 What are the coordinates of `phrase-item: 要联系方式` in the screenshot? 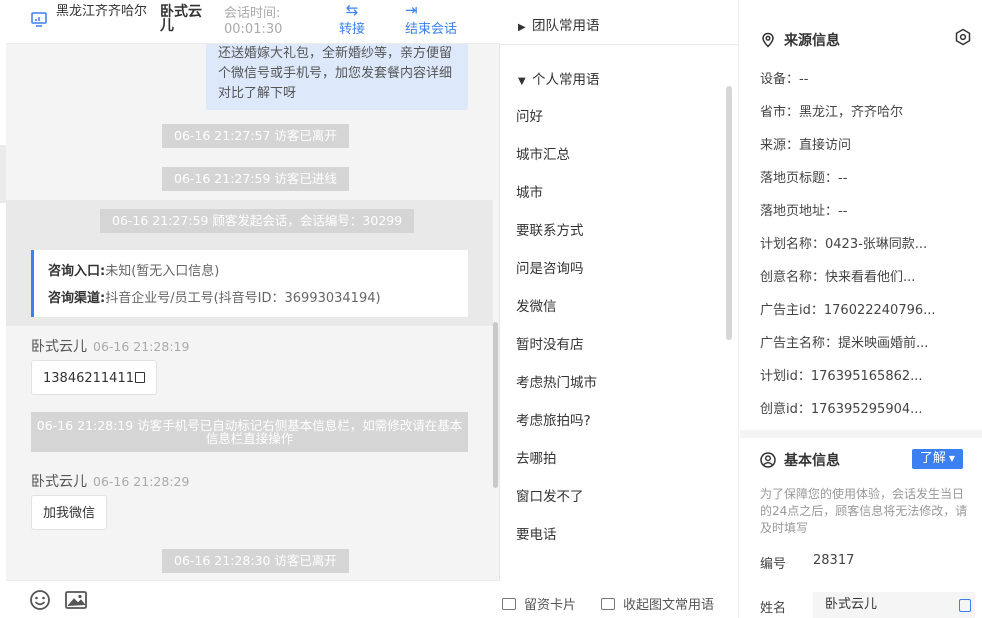 It's located at (550, 229).